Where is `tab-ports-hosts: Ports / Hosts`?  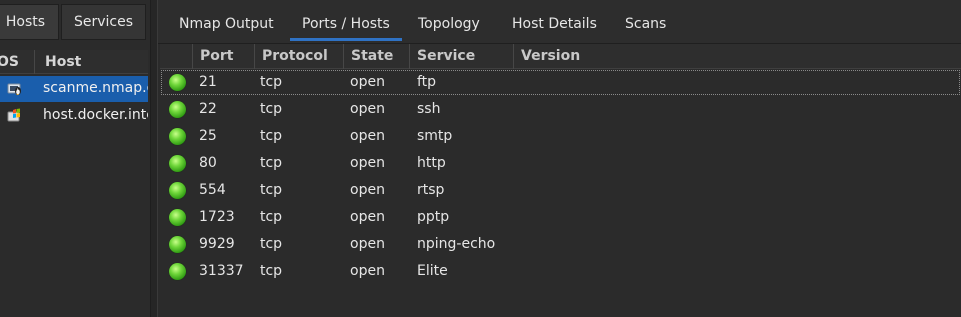
tab-ports-hosts: Ports / Hosts is located at coordinates (346, 25).